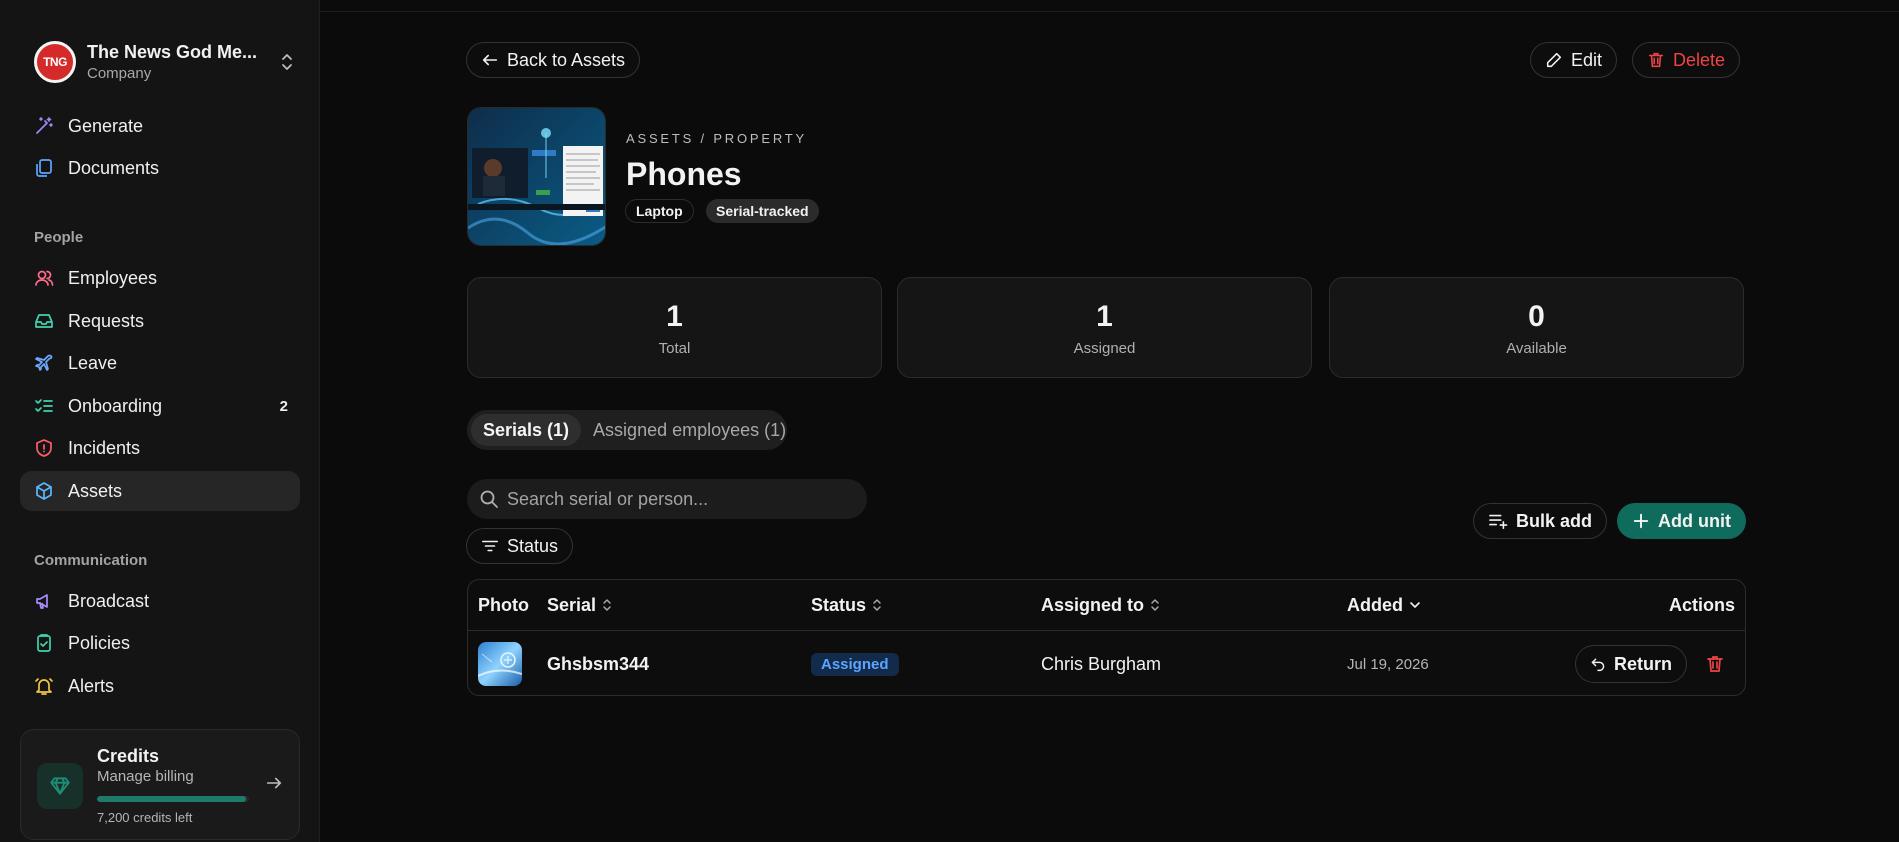  What do you see at coordinates (44, 448) in the screenshot?
I see `shield-alert-icon` at bounding box center [44, 448].